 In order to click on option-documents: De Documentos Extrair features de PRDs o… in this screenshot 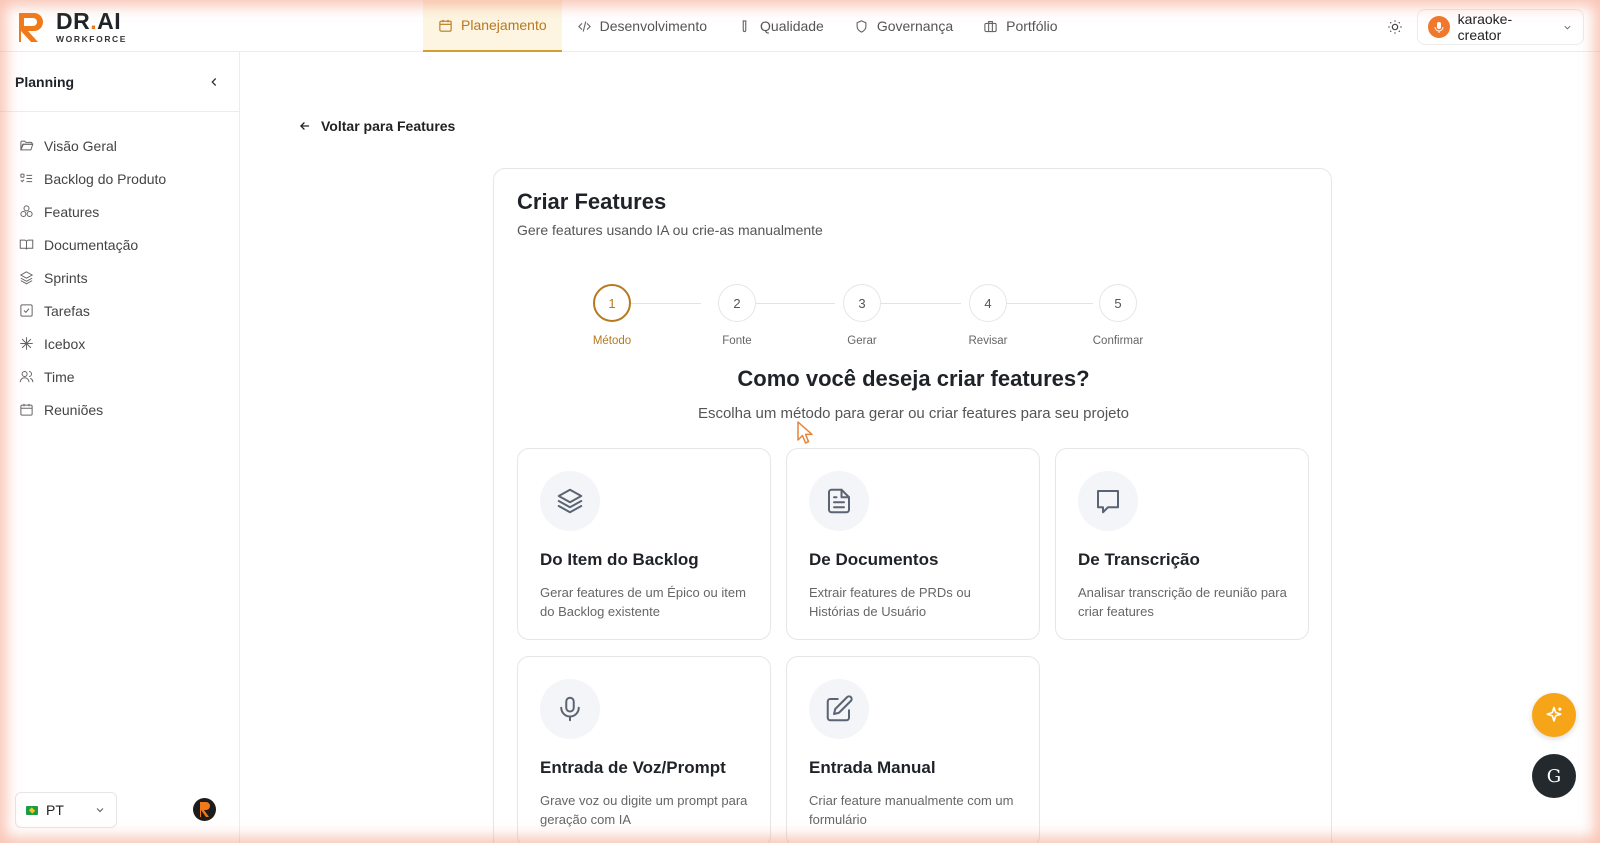, I will do `click(913, 544)`.